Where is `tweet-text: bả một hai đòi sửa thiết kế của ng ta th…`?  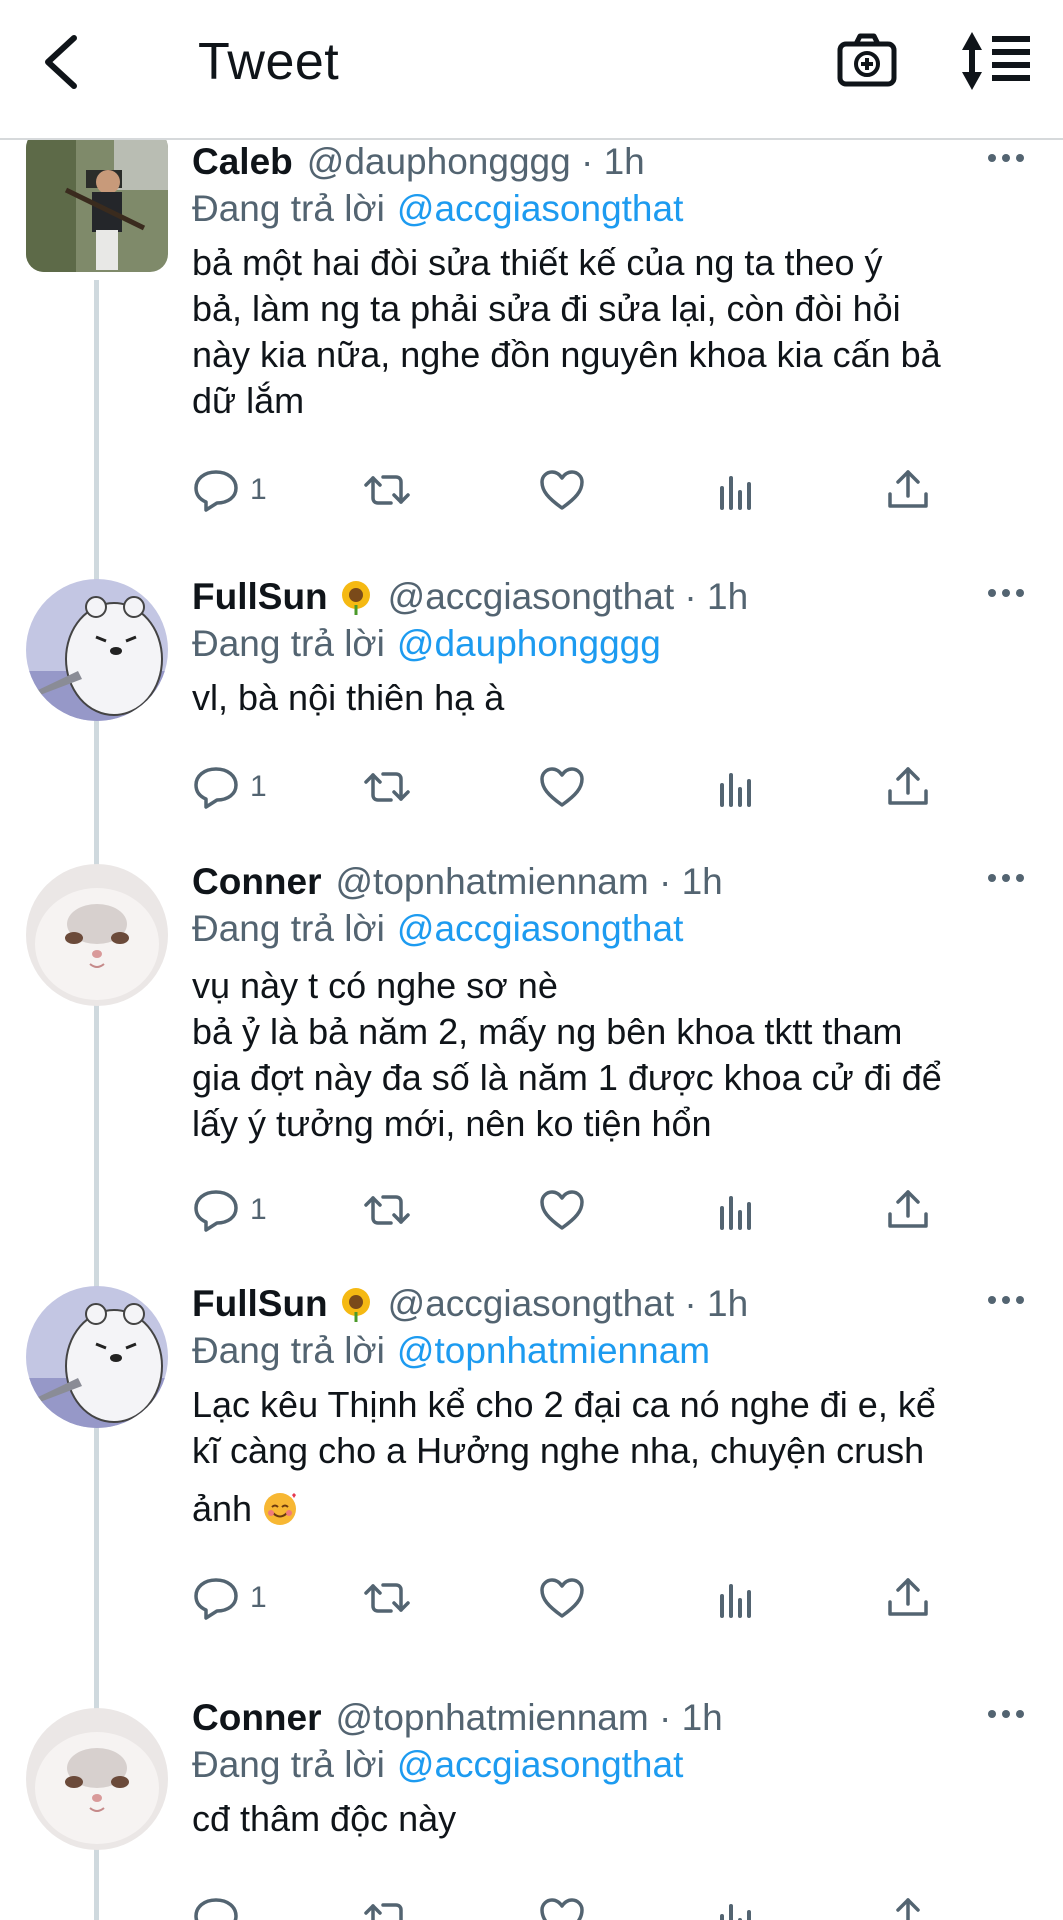 tweet-text: bả một hai đòi sửa thiết kế của ng ta th… is located at coordinates (612, 332).